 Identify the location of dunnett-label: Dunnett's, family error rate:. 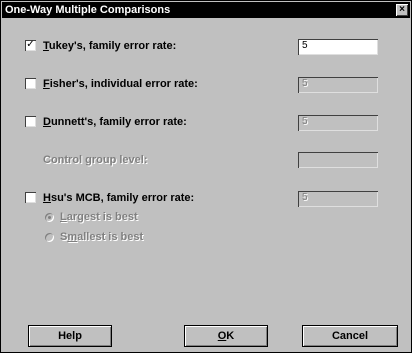
(115, 122).